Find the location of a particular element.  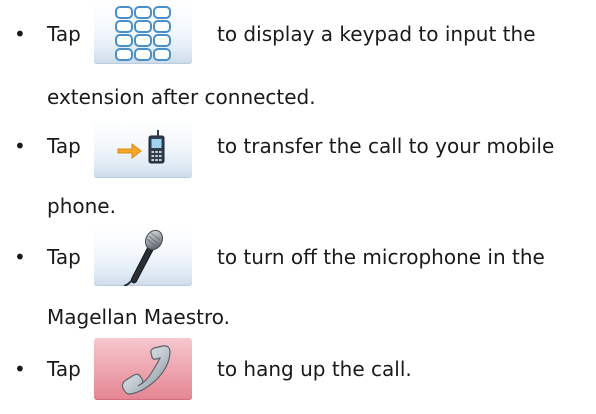

transfer-to-mobile-icon is located at coordinates (141, 147).